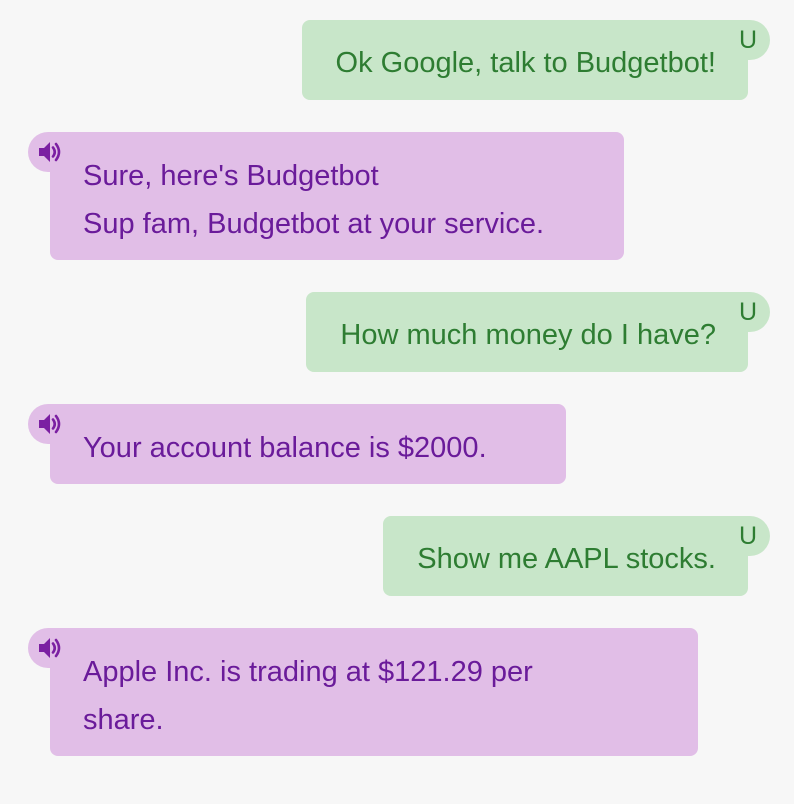  I want to click on message-text-line: Sup fam, Budgetbot at your service., so click(314, 224).